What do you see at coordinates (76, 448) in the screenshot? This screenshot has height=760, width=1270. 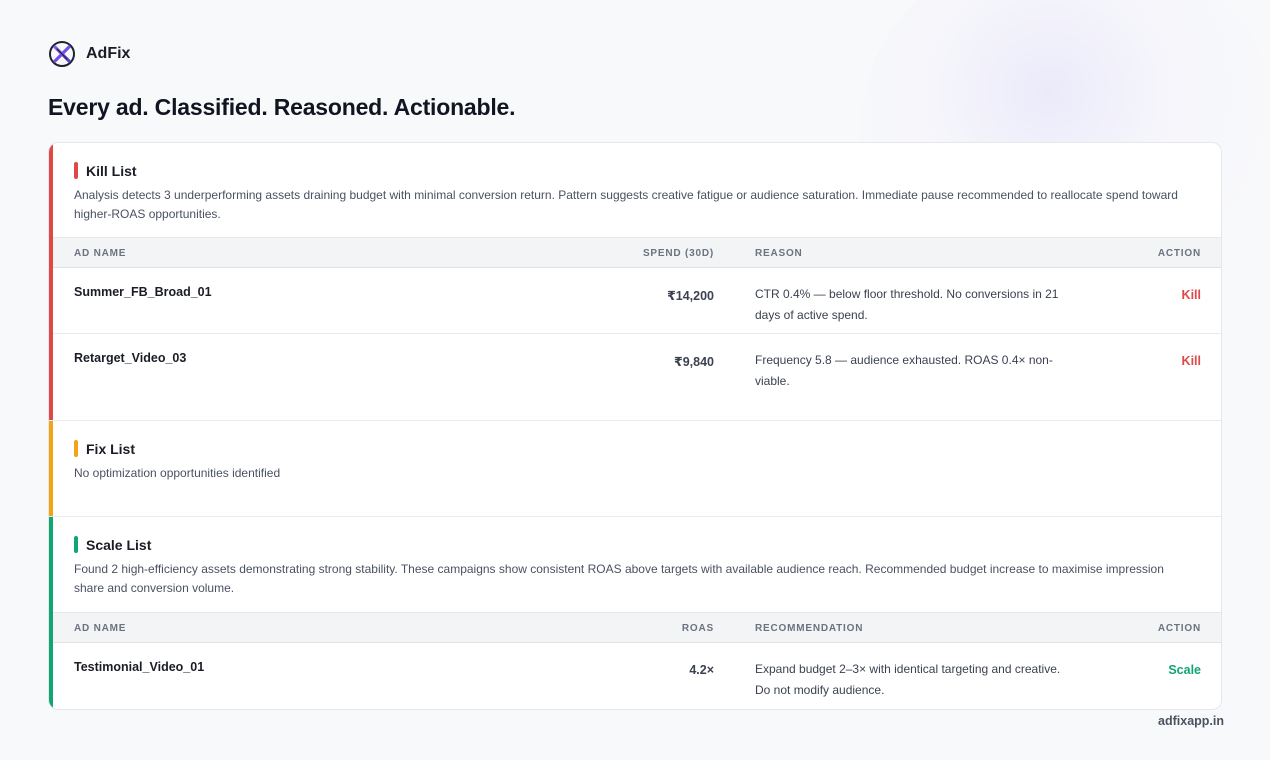 I see `fix-pill-icon` at bounding box center [76, 448].